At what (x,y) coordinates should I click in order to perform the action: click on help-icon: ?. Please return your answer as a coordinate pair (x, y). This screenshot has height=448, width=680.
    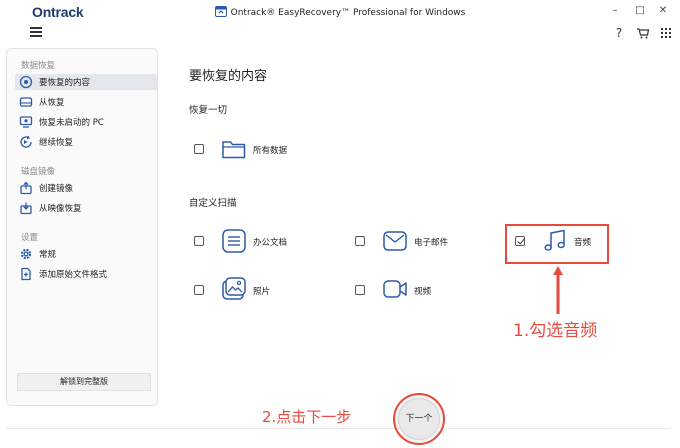
    Looking at the image, I should click on (619, 33).